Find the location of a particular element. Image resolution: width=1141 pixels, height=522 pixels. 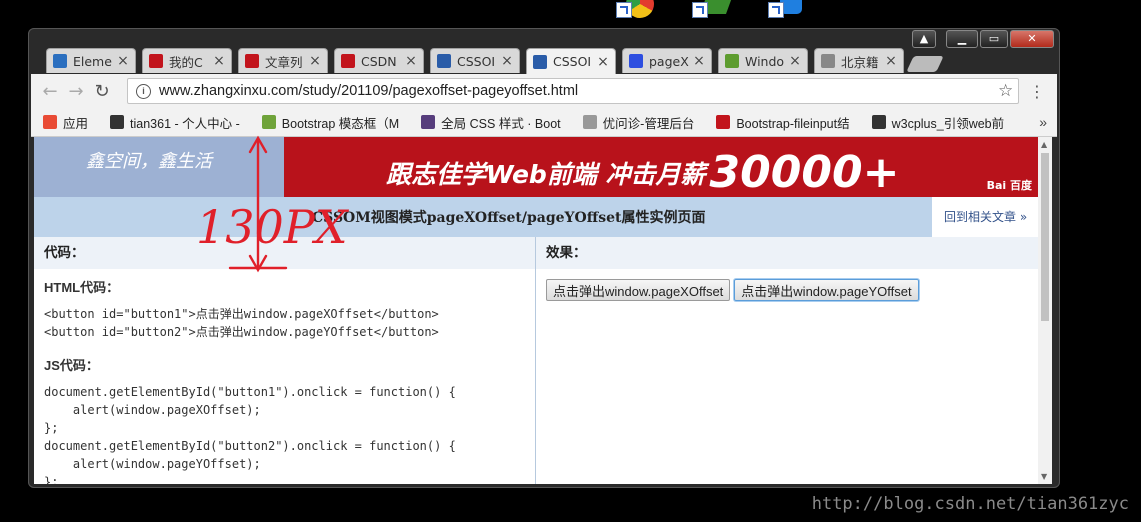

tab-7: Windo × is located at coordinates (763, 60).